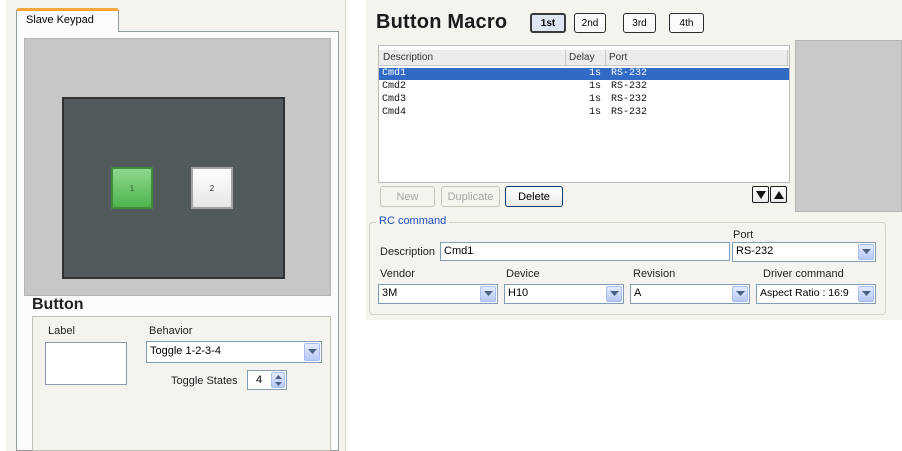 The image size is (902, 451). Describe the element at coordinates (686, 23) in the screenshot. I see `tab-4th: 4th` at that location.